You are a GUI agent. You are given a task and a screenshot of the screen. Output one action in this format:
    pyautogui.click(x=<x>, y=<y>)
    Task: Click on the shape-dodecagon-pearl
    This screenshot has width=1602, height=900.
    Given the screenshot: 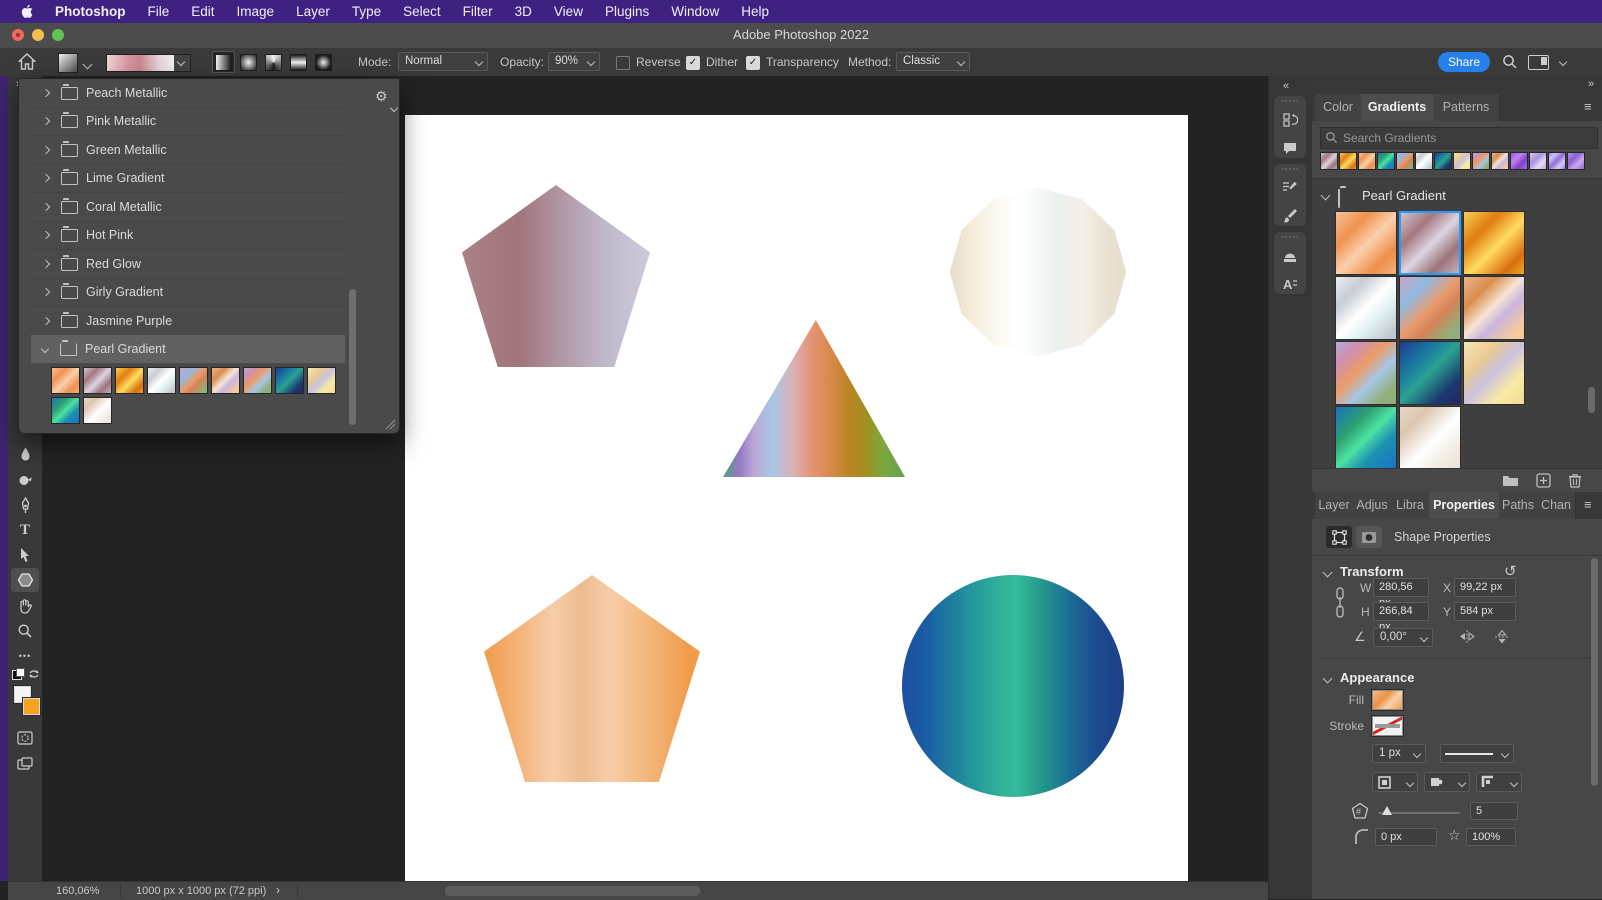 What is the action you would take?
    pyautogui.click(x=1038, y=272)
    